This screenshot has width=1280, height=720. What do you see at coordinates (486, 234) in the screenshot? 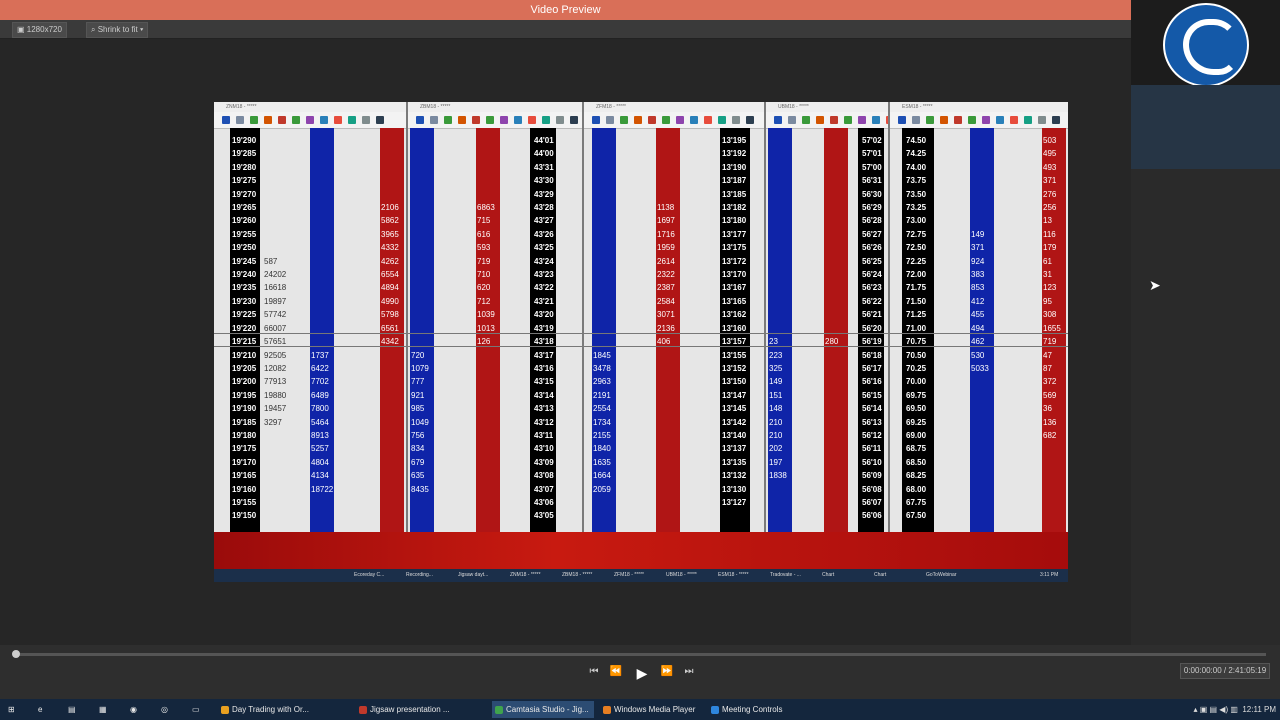
I see `ask-size-cell: 616` at bounding box center [486, 234].